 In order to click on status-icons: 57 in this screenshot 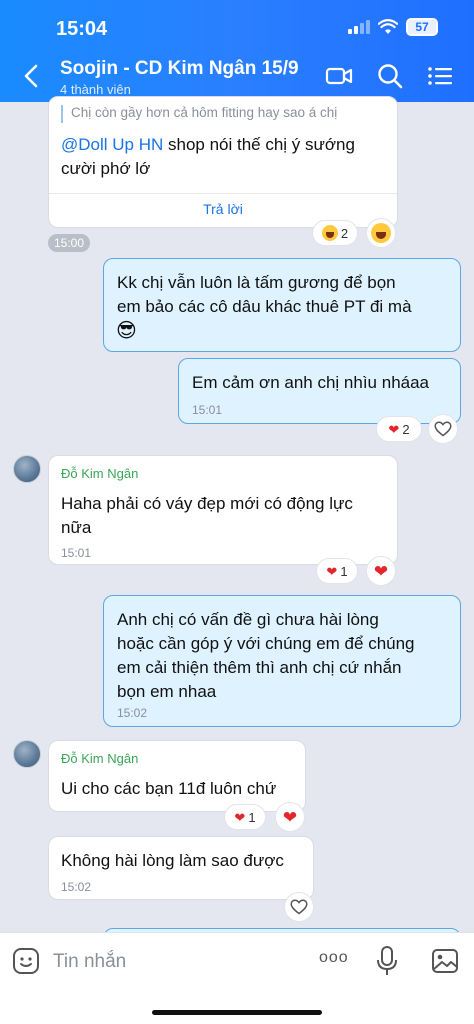, I will do `click(393, 27)`.